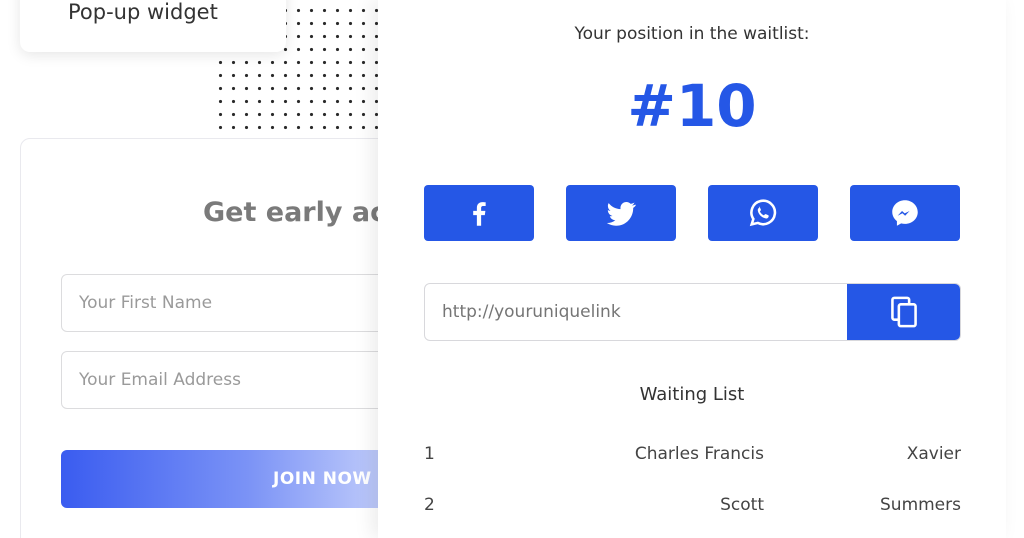  Describe the element at coordinates (231, 380) in the screenshot. I see `email-input: Your Email Address` at that location.